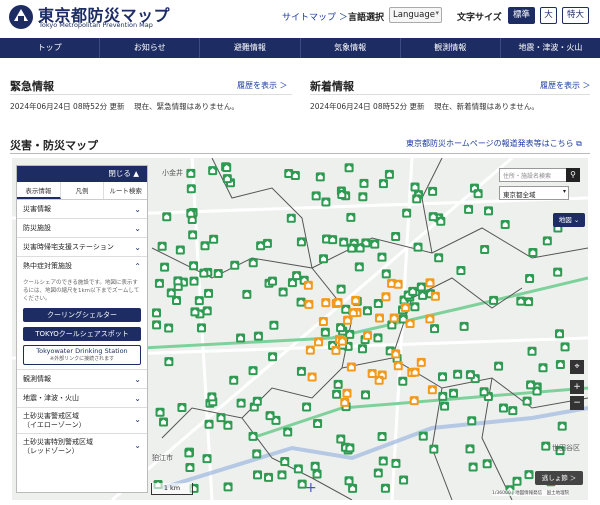 The height and width of the screenshot is (505, 600). I want to click on accordion-yellow-zone: 土砂災害警戒区域 （イエローゾーン） ⌄, so click(82, 421).